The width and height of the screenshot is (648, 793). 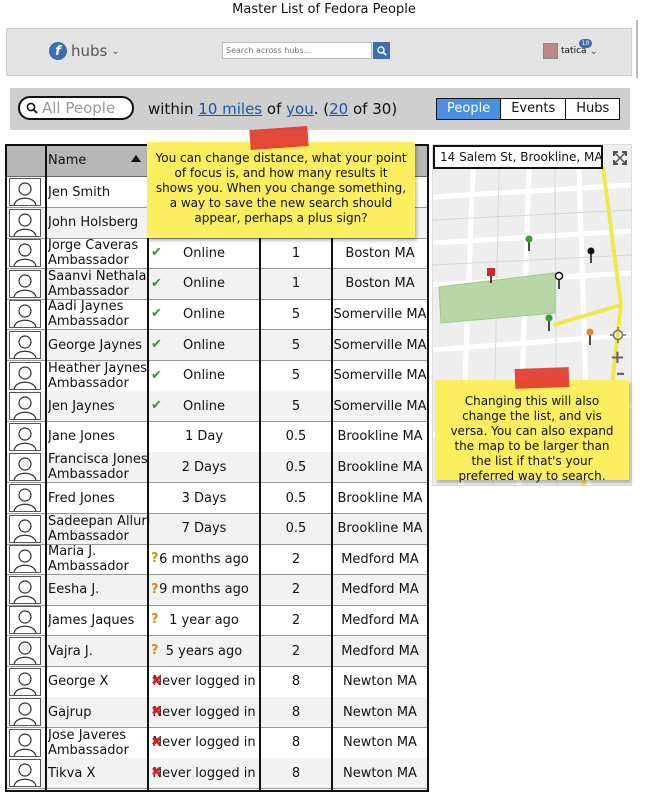 I want to click on map-address-field: 14 Salem St, Brookline, MA, so click(x=518, y=157).